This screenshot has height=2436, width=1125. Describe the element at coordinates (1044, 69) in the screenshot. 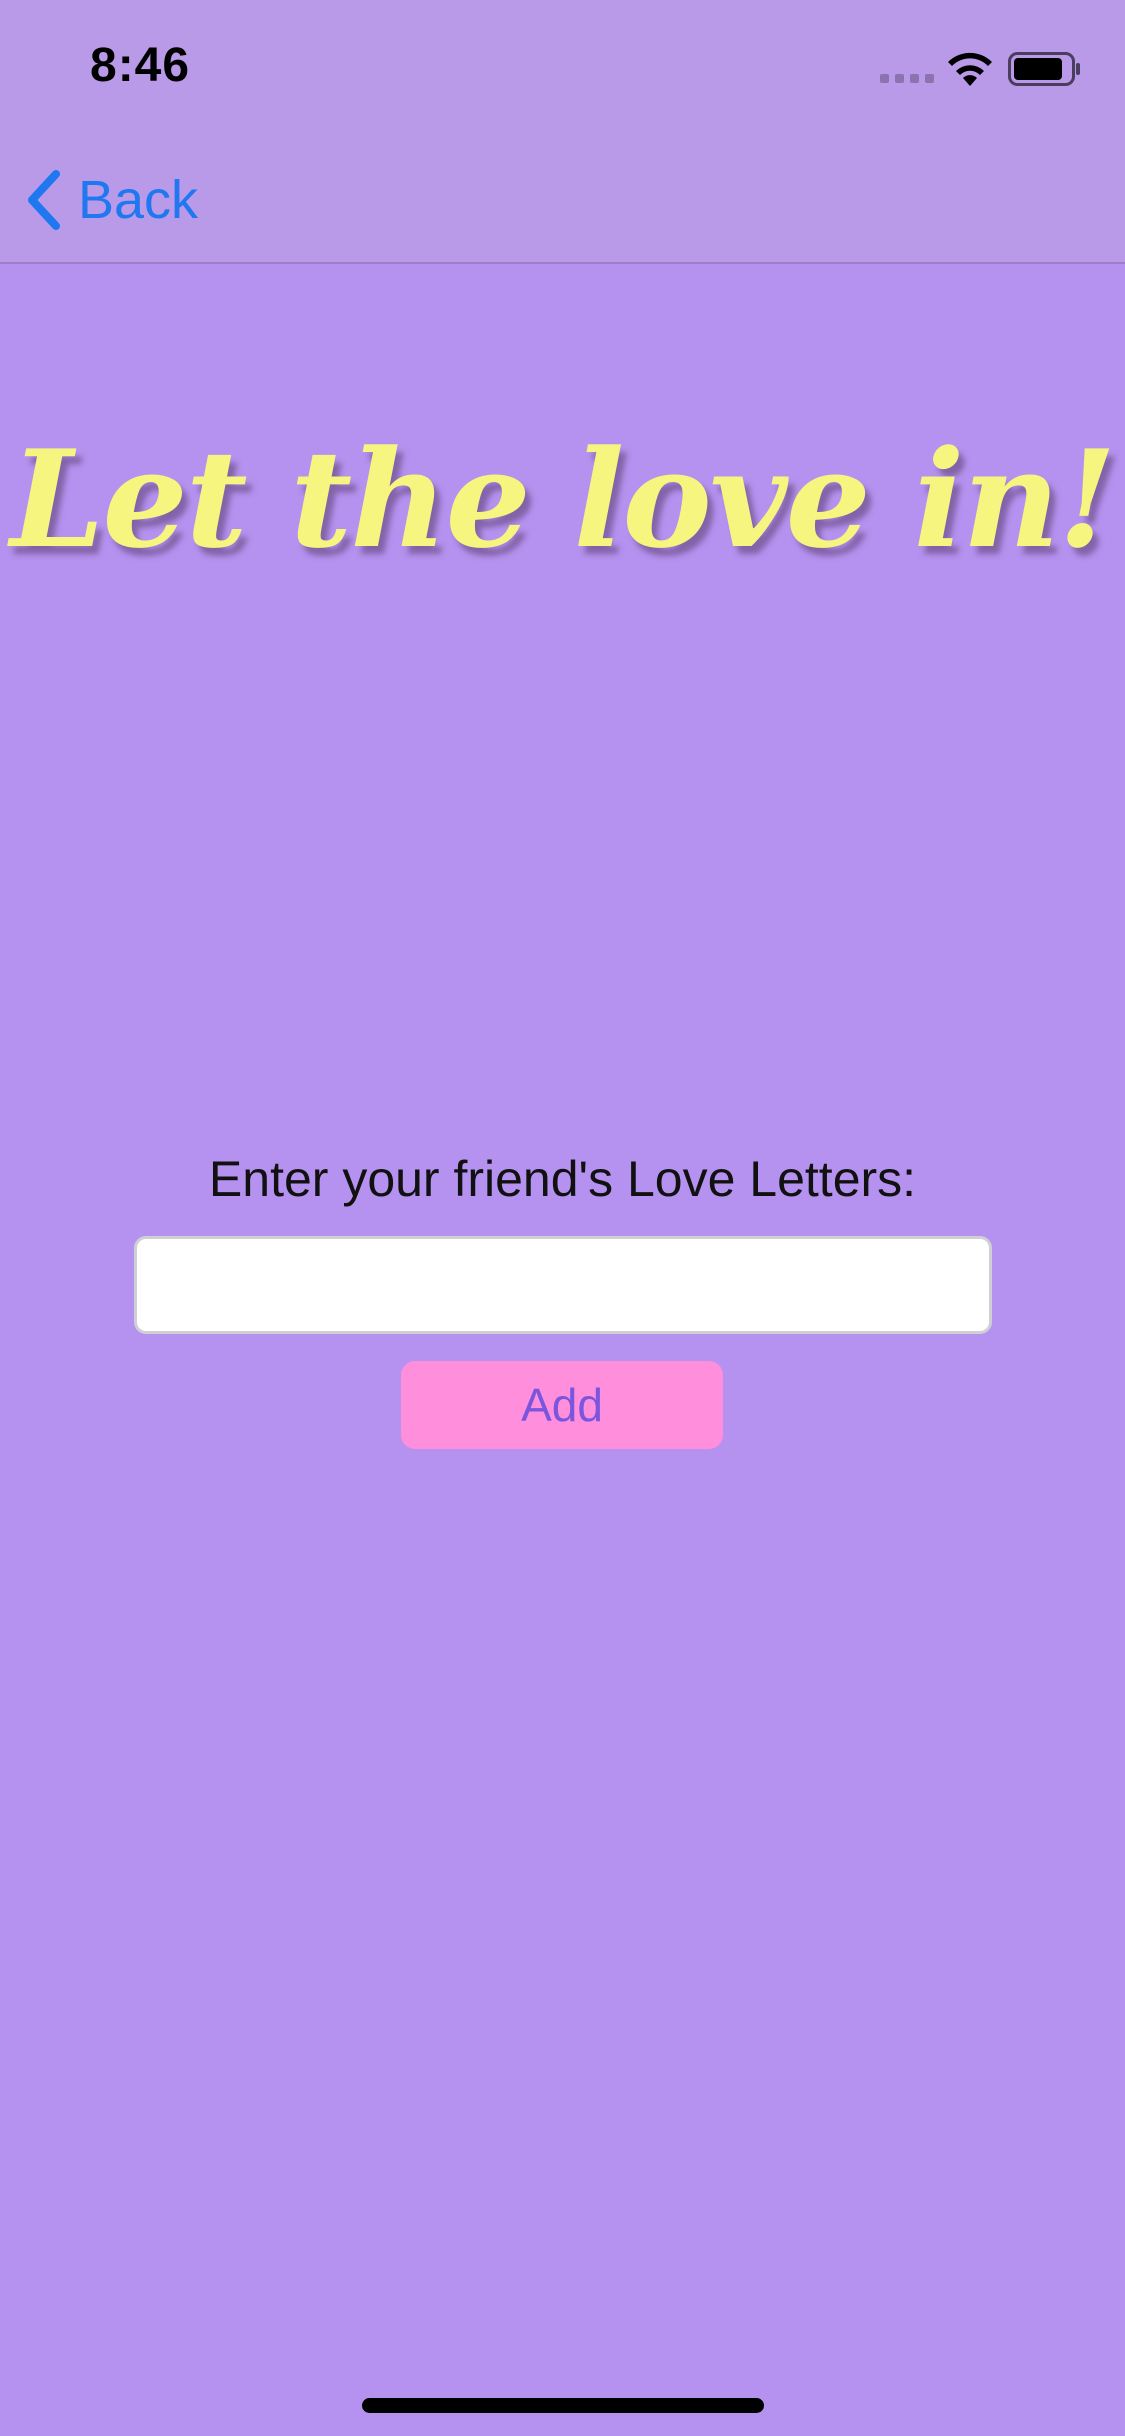

I see `battery-icon` at that location.